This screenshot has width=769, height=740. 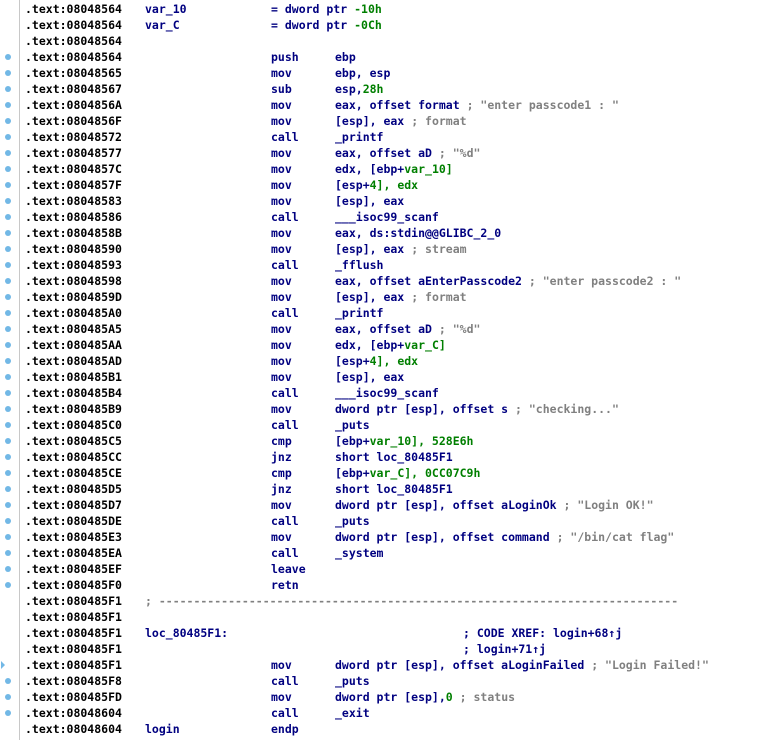 I want to click on instruction-operands: ebp, esp, so click(x=362, y=73).